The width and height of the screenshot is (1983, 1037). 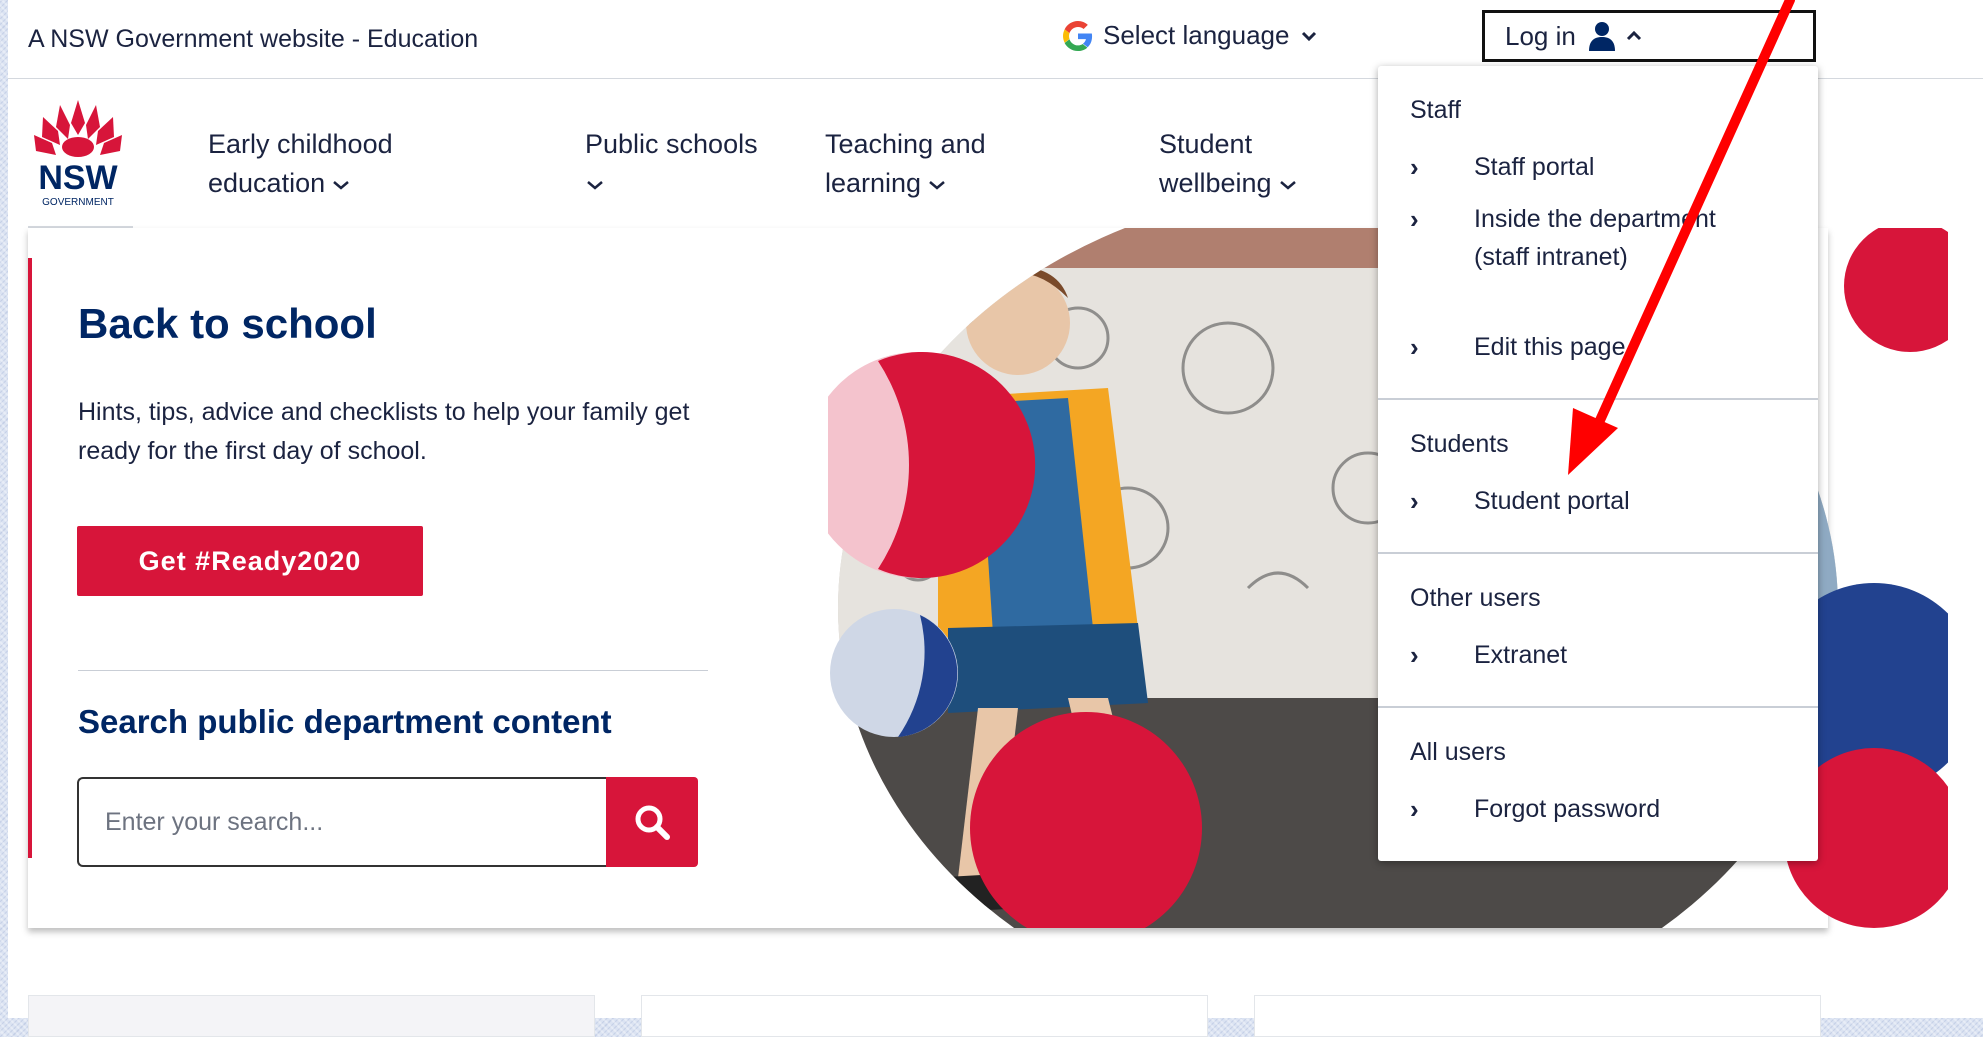 I want to click on students-heading: Students, so click(x=1459, y=444).